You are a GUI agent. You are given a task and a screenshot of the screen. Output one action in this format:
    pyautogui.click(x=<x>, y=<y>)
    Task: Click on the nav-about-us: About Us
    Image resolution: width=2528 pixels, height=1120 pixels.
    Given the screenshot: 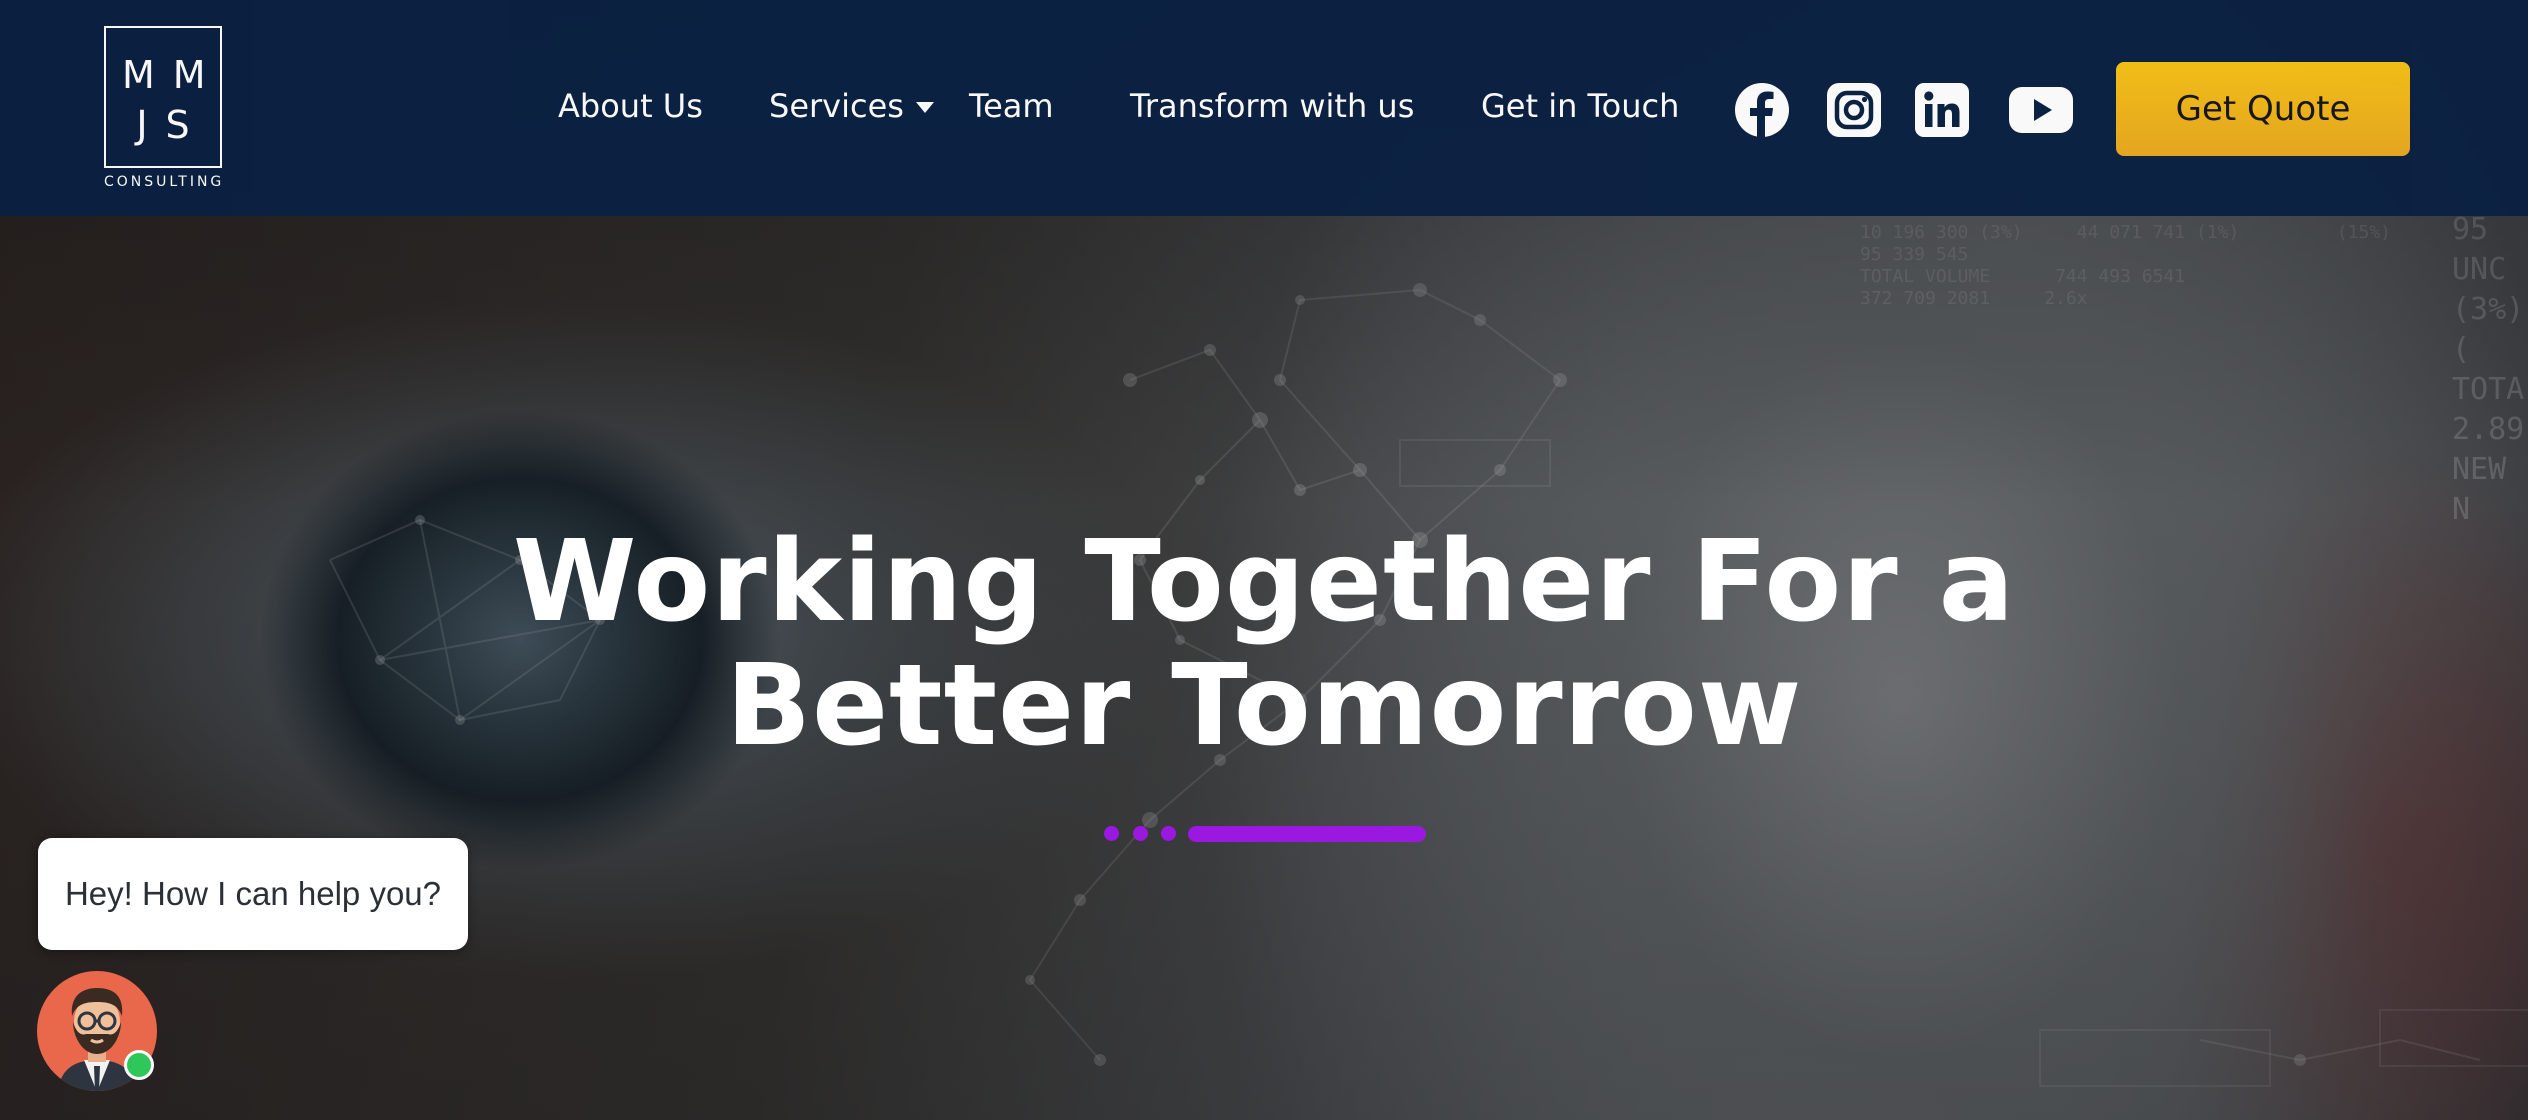 What is the action you would take?
    pyautogui.click(x=630, y=106)
    